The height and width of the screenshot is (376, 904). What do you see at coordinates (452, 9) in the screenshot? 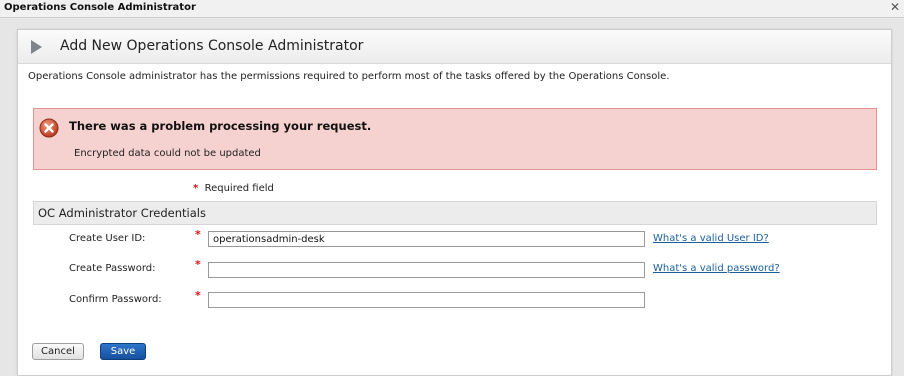
I see `window-titlebar: Operations Console Administrator ✕` at bounding box center [452, 9].